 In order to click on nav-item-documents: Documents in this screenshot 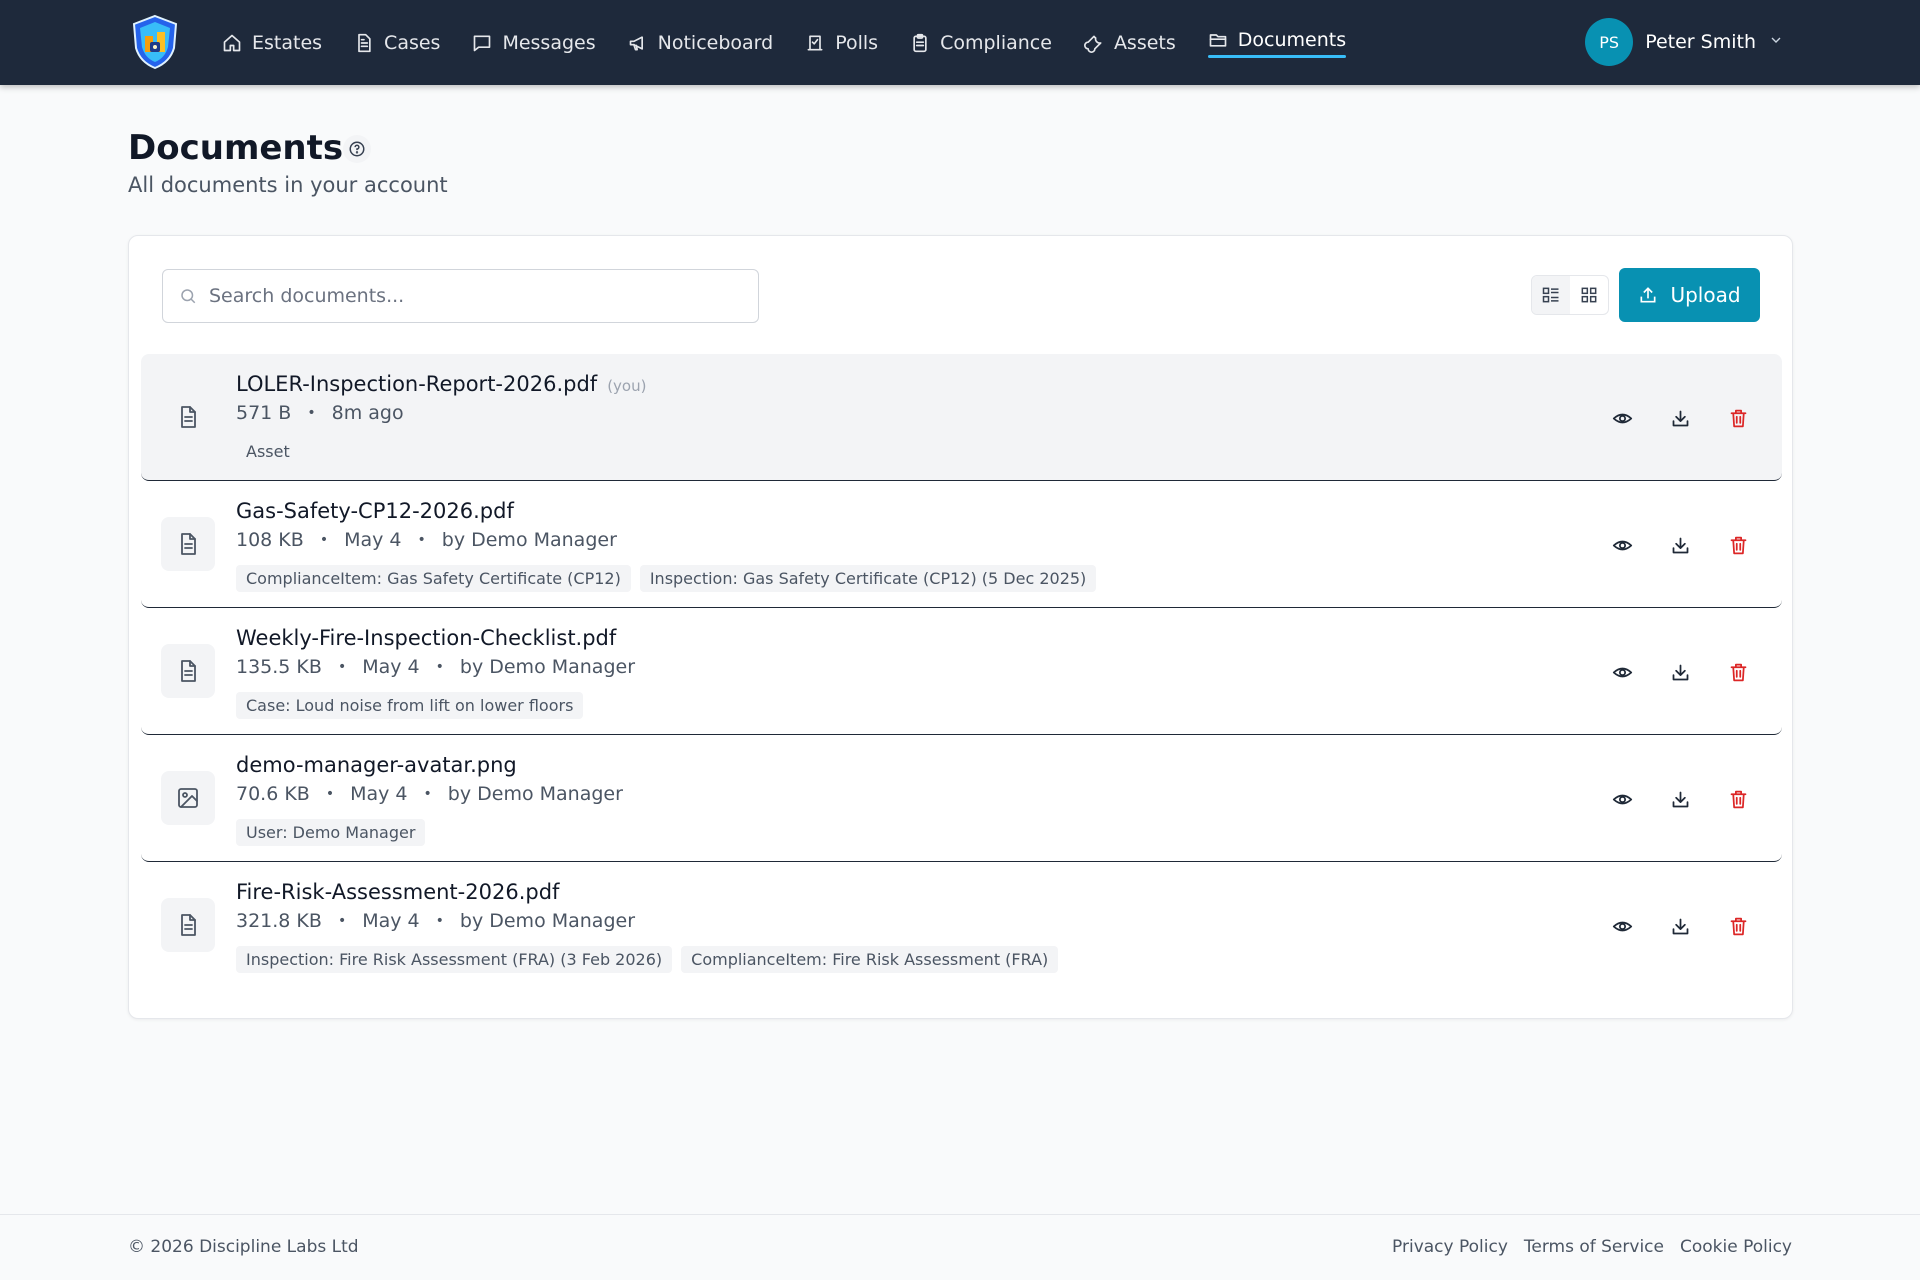, I will do `click(1277, 42)`.